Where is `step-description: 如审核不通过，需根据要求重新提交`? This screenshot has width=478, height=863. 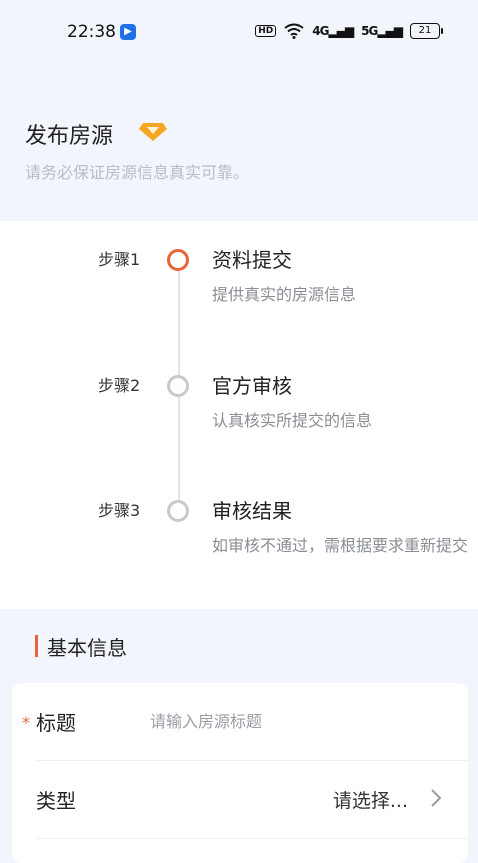
step-description: 如审核不通过，需根据要求重新提交 is located at coordinates (340, 545).